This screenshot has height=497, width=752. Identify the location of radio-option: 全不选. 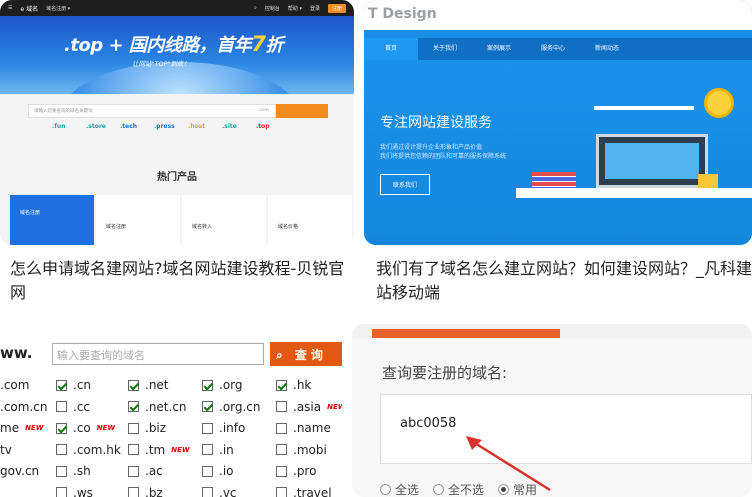
(458, 489).